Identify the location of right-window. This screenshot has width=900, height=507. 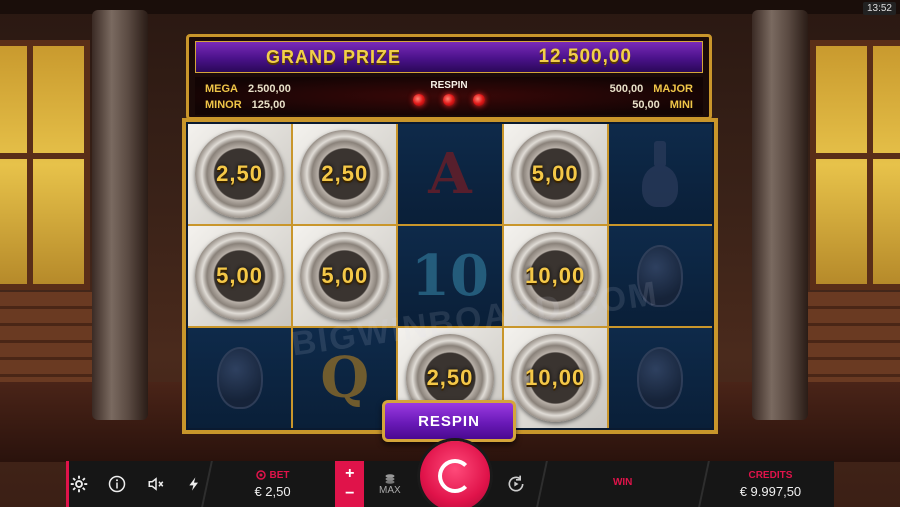
(855, 165).